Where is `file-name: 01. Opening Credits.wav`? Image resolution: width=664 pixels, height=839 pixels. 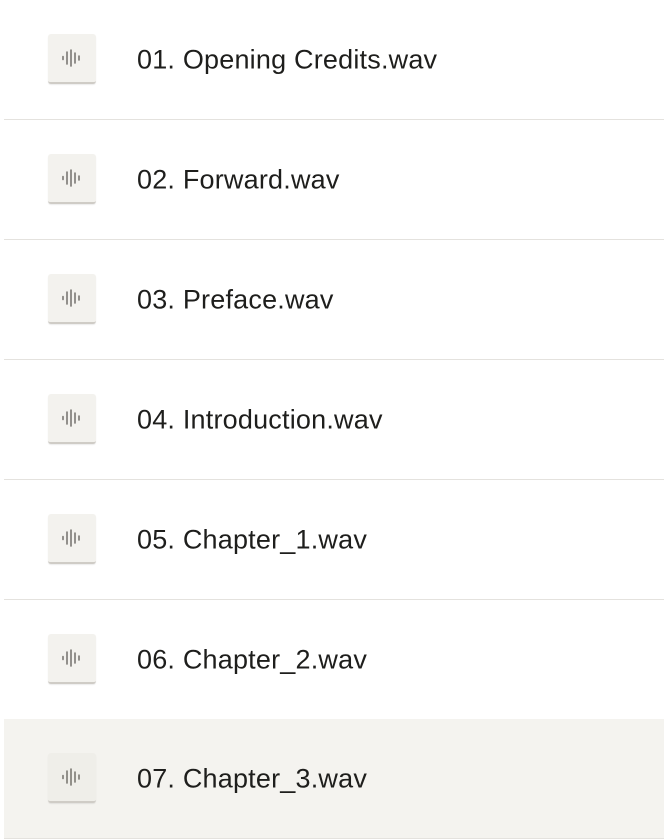 file-name: 01. Opening Credits.wav is located at coordinates (287, 59).